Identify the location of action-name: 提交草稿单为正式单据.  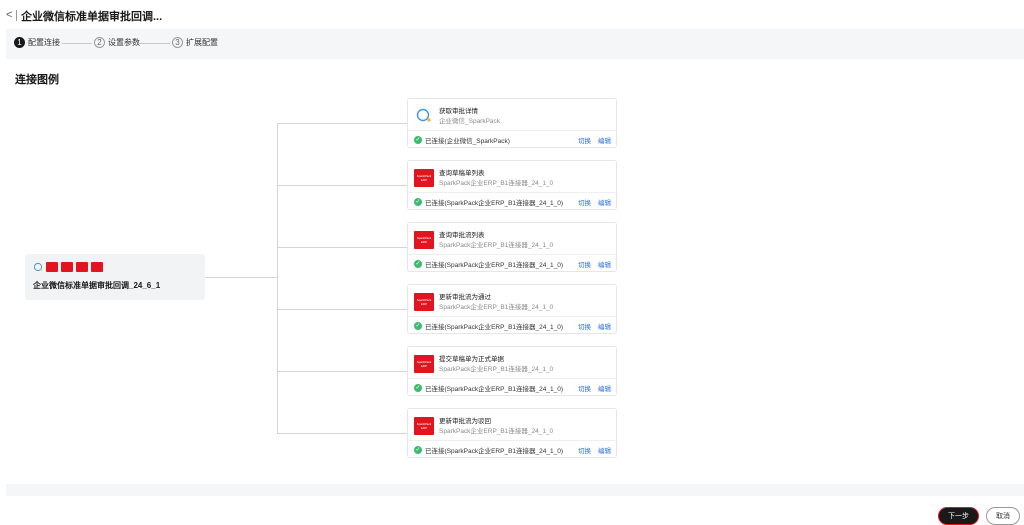
(471, 359).